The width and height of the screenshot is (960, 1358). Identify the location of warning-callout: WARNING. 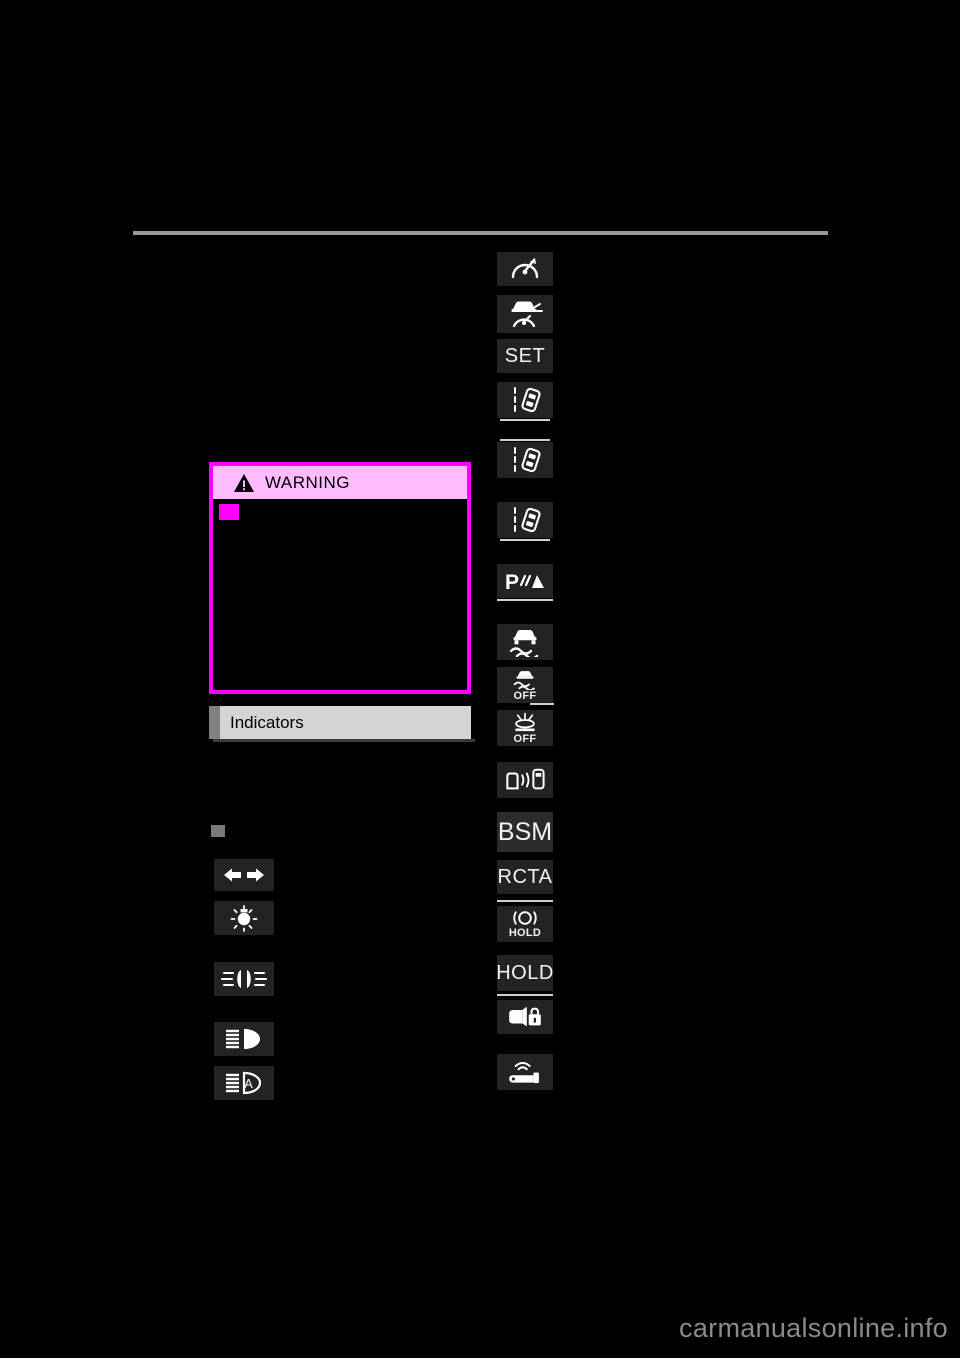
(340, 578).